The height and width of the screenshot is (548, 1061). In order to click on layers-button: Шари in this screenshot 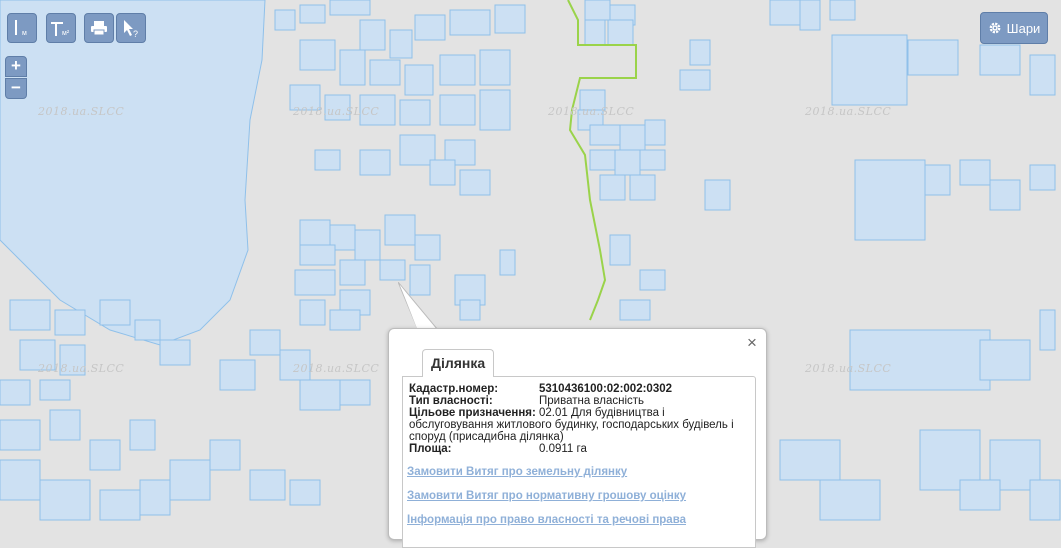, I will do `click(1014, 28)`.